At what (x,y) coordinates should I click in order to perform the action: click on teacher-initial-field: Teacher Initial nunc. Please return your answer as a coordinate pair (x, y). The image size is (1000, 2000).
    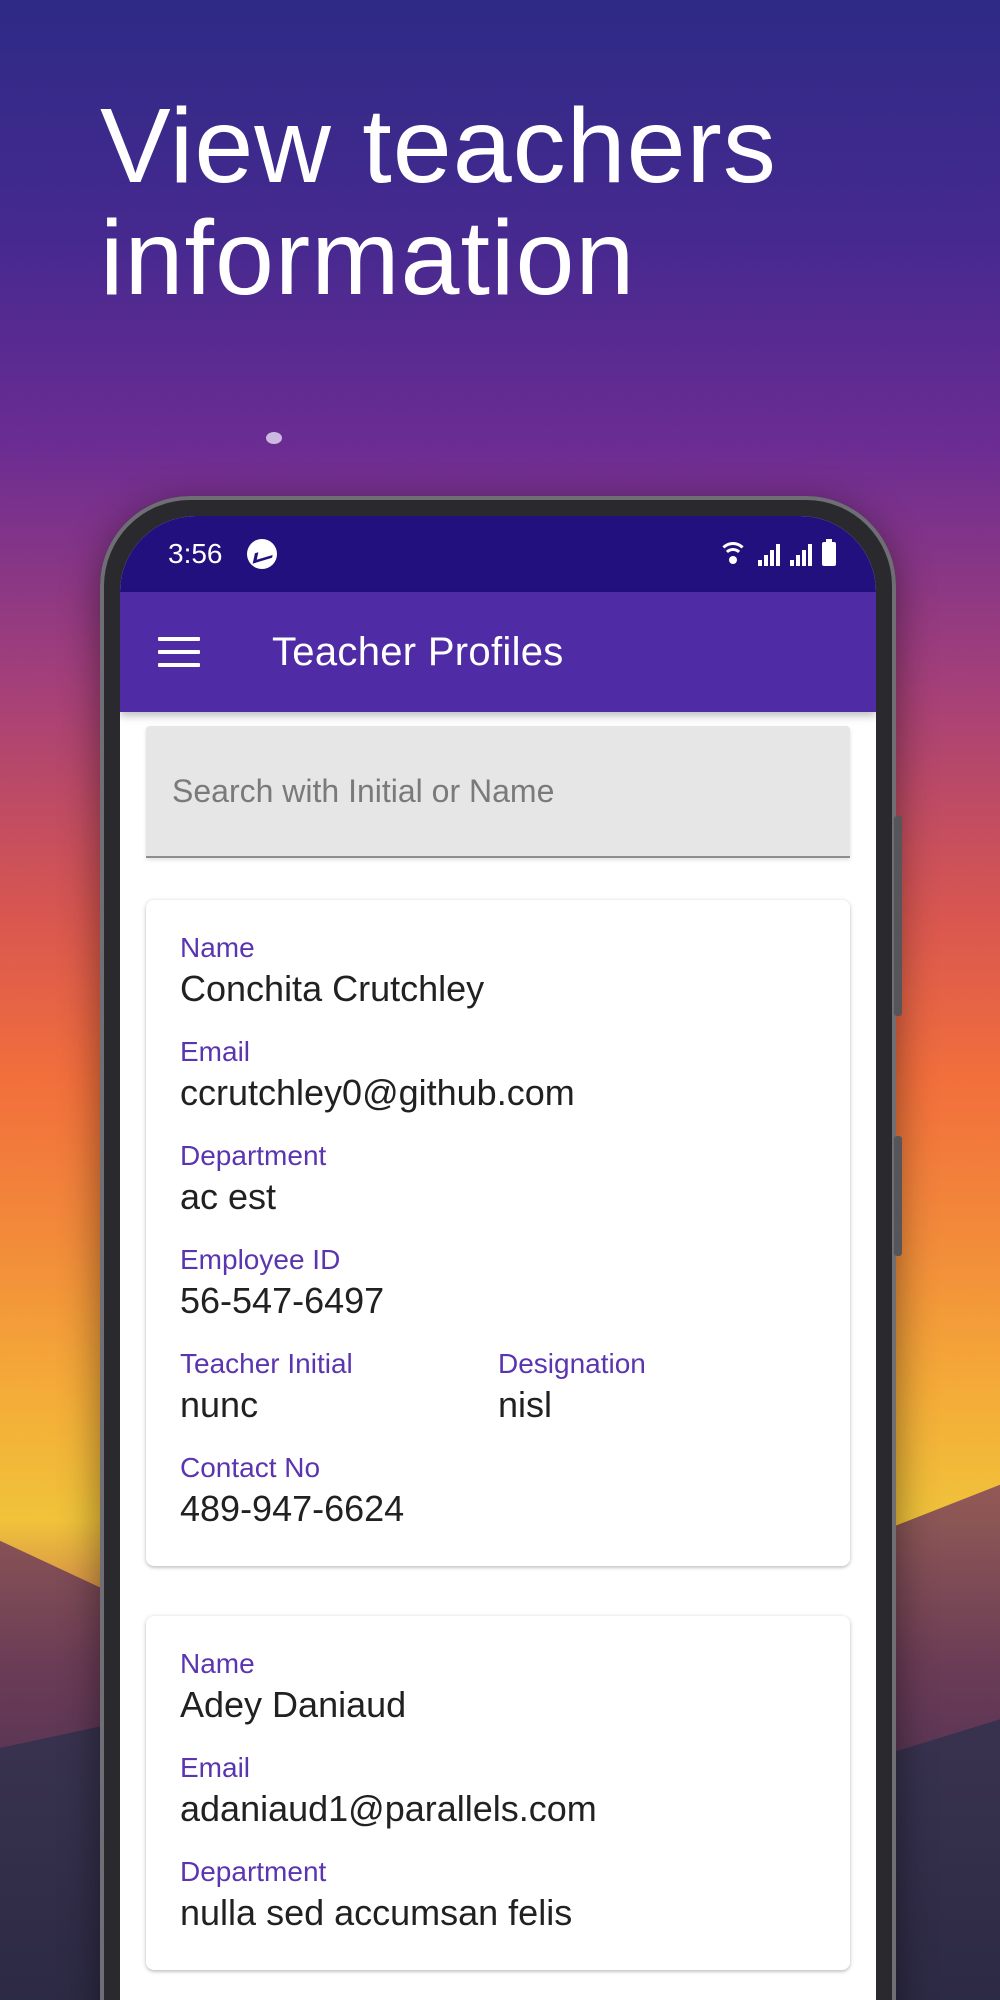
    Looking at the image, I should click on (339, 1387).